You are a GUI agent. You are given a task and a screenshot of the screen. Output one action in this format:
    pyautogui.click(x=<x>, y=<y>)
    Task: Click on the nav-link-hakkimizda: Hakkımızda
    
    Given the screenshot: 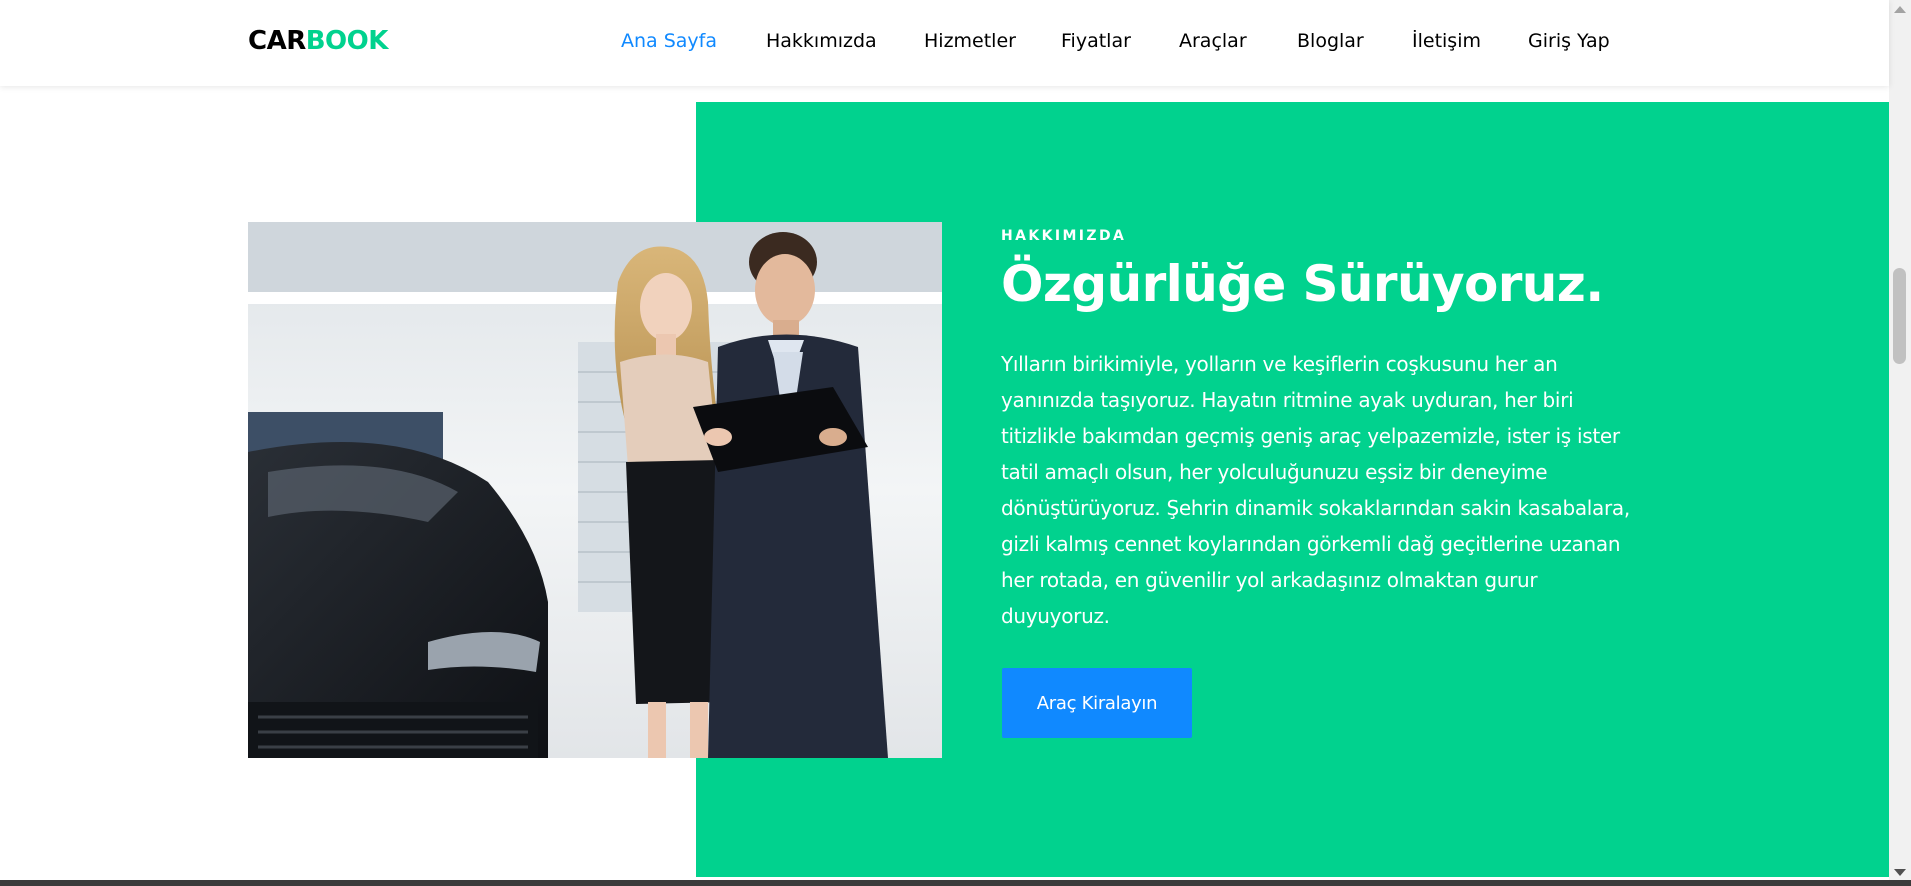 What is the action you would take?
    pyautogui.click(x=821, y=41)
    